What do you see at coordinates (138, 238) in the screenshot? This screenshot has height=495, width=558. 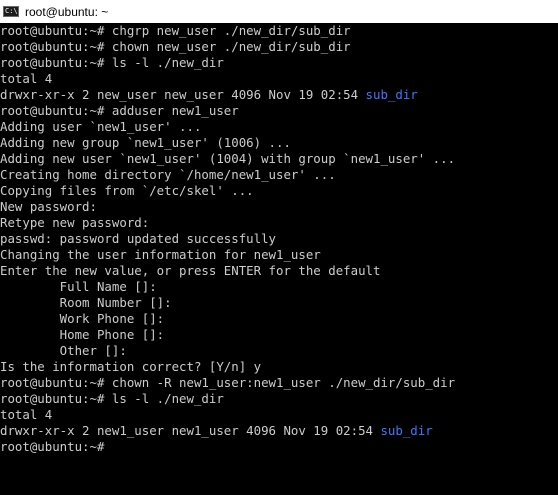 I see `terminal-line-text: passwd: password updated successfully` at bounding box center [138, 238].